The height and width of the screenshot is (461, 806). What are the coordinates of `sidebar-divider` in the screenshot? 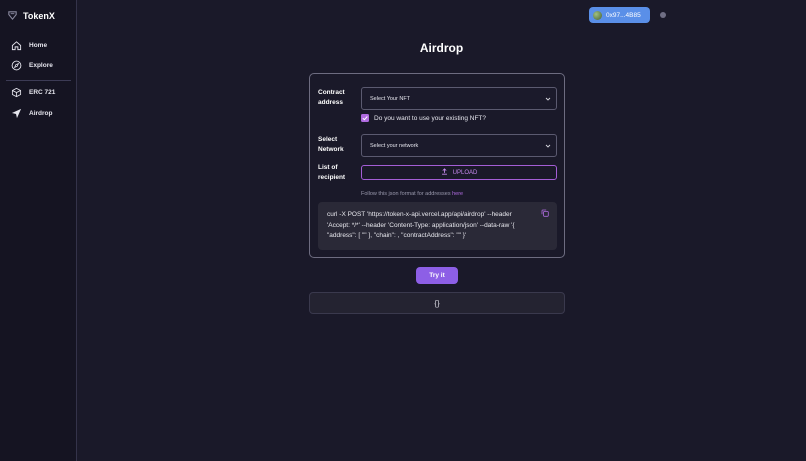 It's located at (38, 80).